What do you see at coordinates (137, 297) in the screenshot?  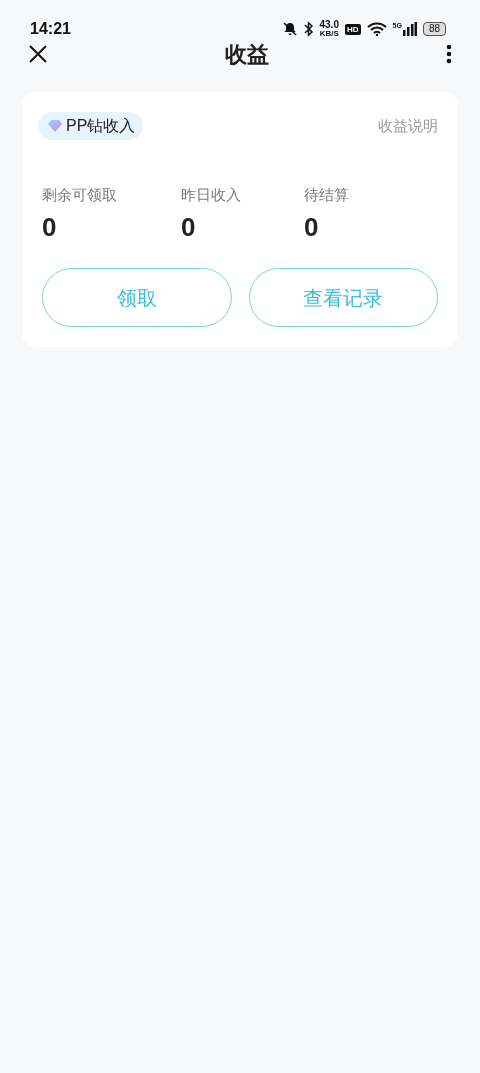 I see `claim-button: 领取` at bounding box center [137, 297].